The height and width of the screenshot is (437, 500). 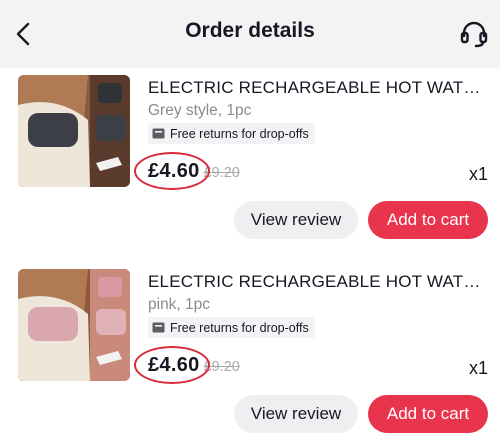 What do you see at coordinates (200, 110) in the screenshot?
I see `product-variant: Grey style, 1pc` at bounding box center [200, 110].